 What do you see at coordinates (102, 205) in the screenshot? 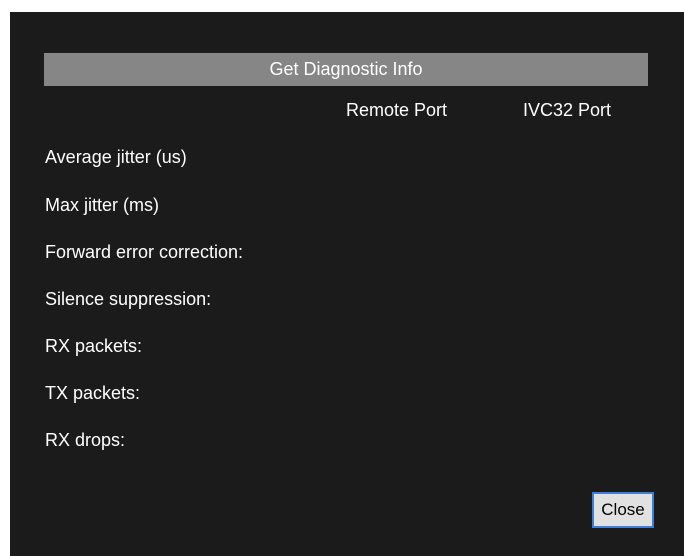
I see `max-jitter-label: Max jitter (ms)` at bounding box center [102, 205].